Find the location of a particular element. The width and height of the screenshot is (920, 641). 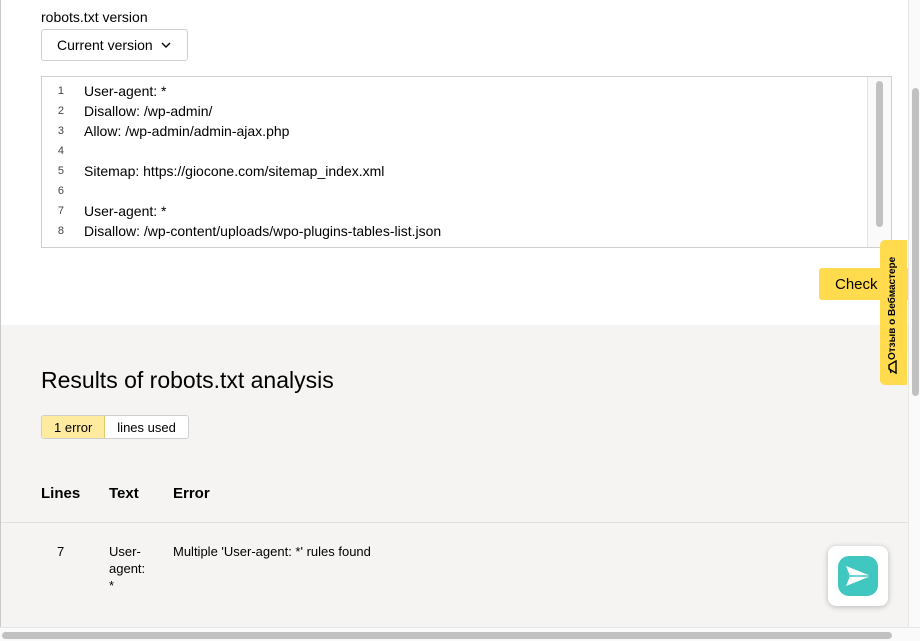

line-number: 2 is located at coordinates (60, 111).